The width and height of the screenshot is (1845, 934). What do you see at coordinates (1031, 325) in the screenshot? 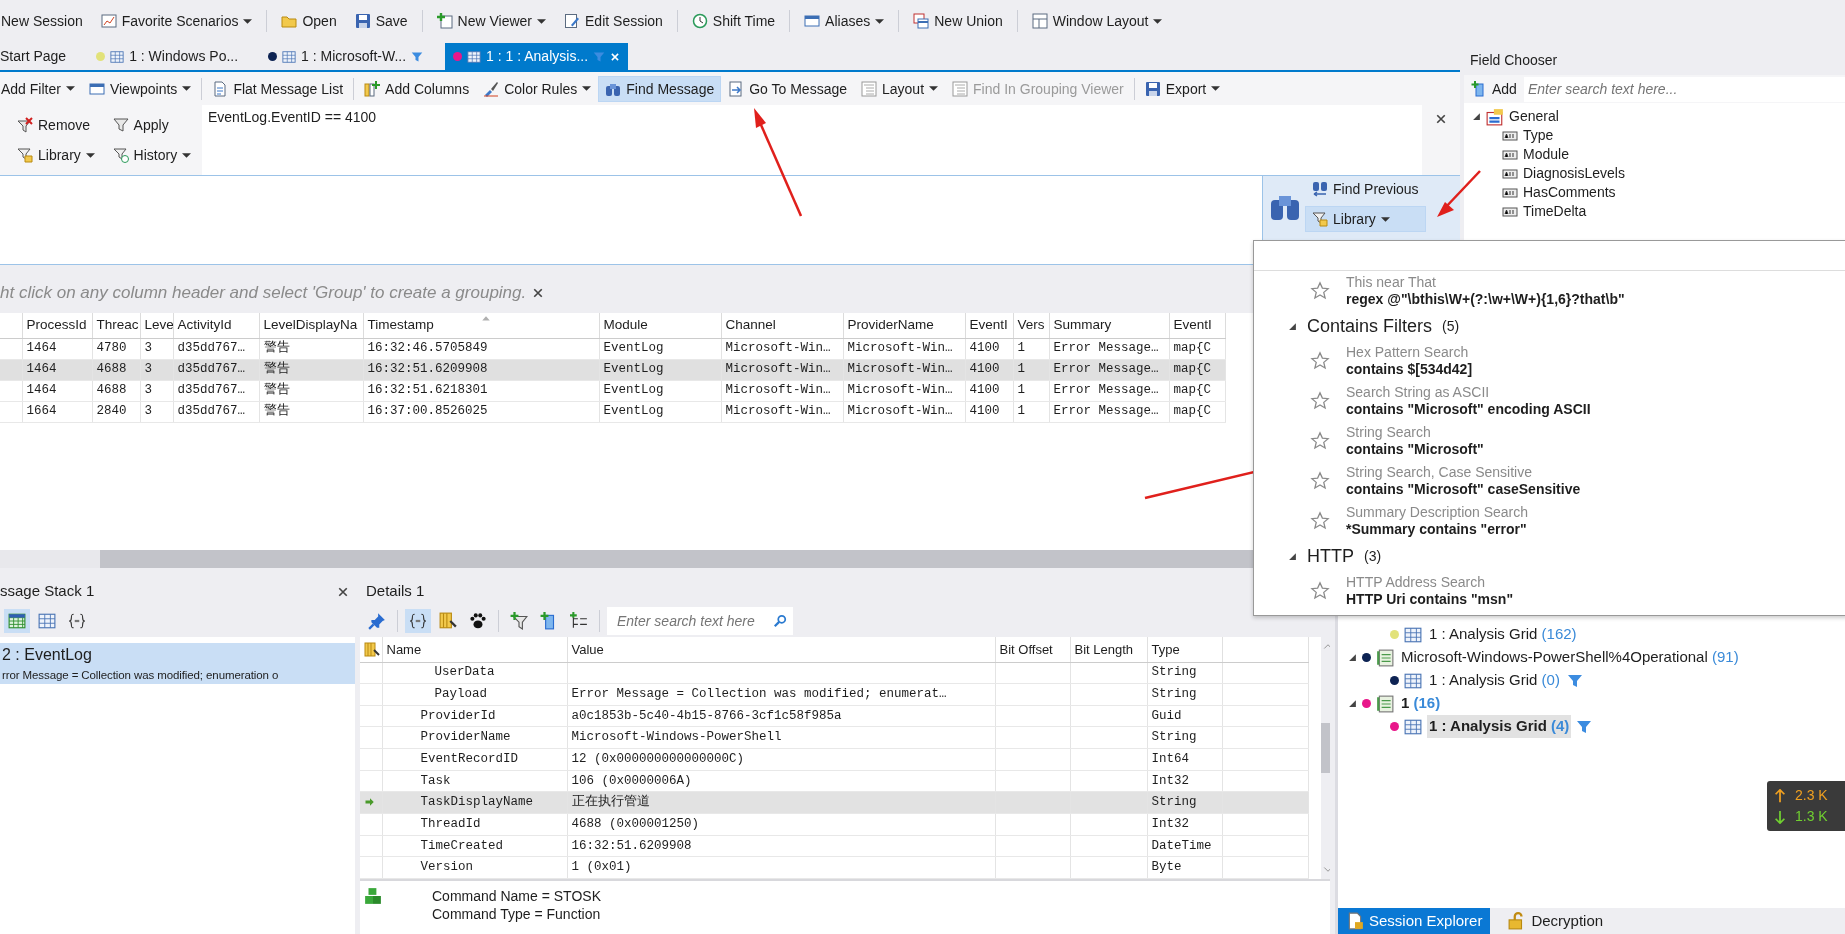
I see `column-header: Vers` at bounding box center [1031, 325].